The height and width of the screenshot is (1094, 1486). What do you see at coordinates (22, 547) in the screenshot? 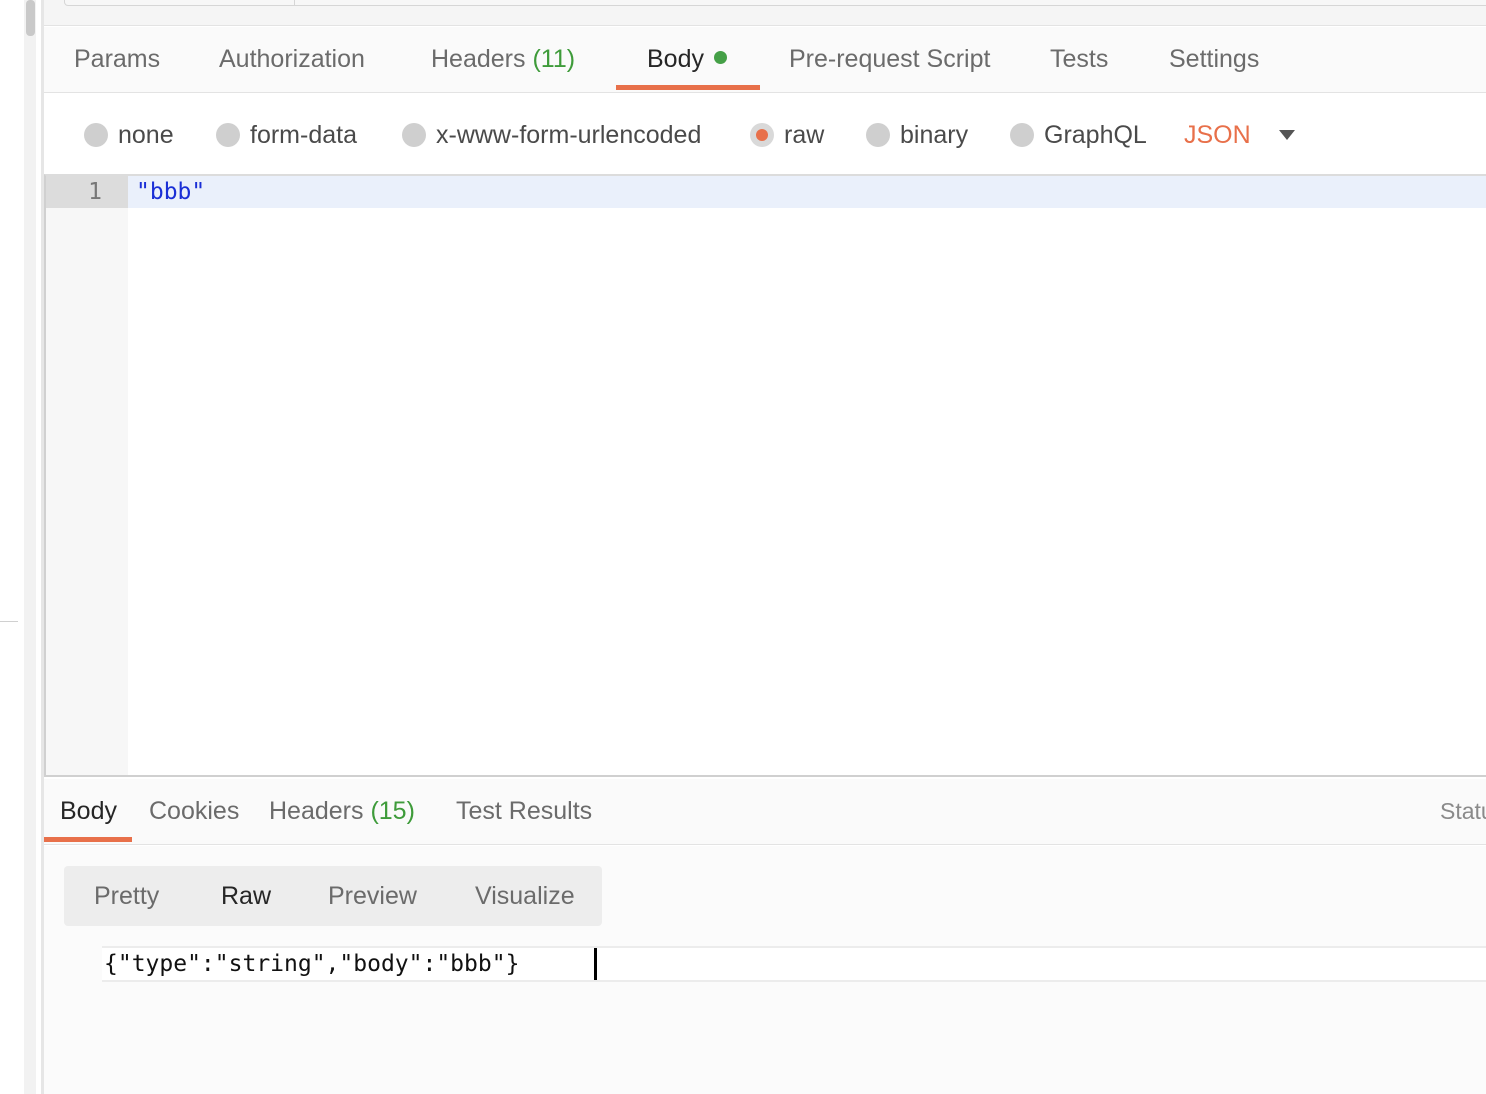
I see `left-gutter` at bounding box center [22, 547].